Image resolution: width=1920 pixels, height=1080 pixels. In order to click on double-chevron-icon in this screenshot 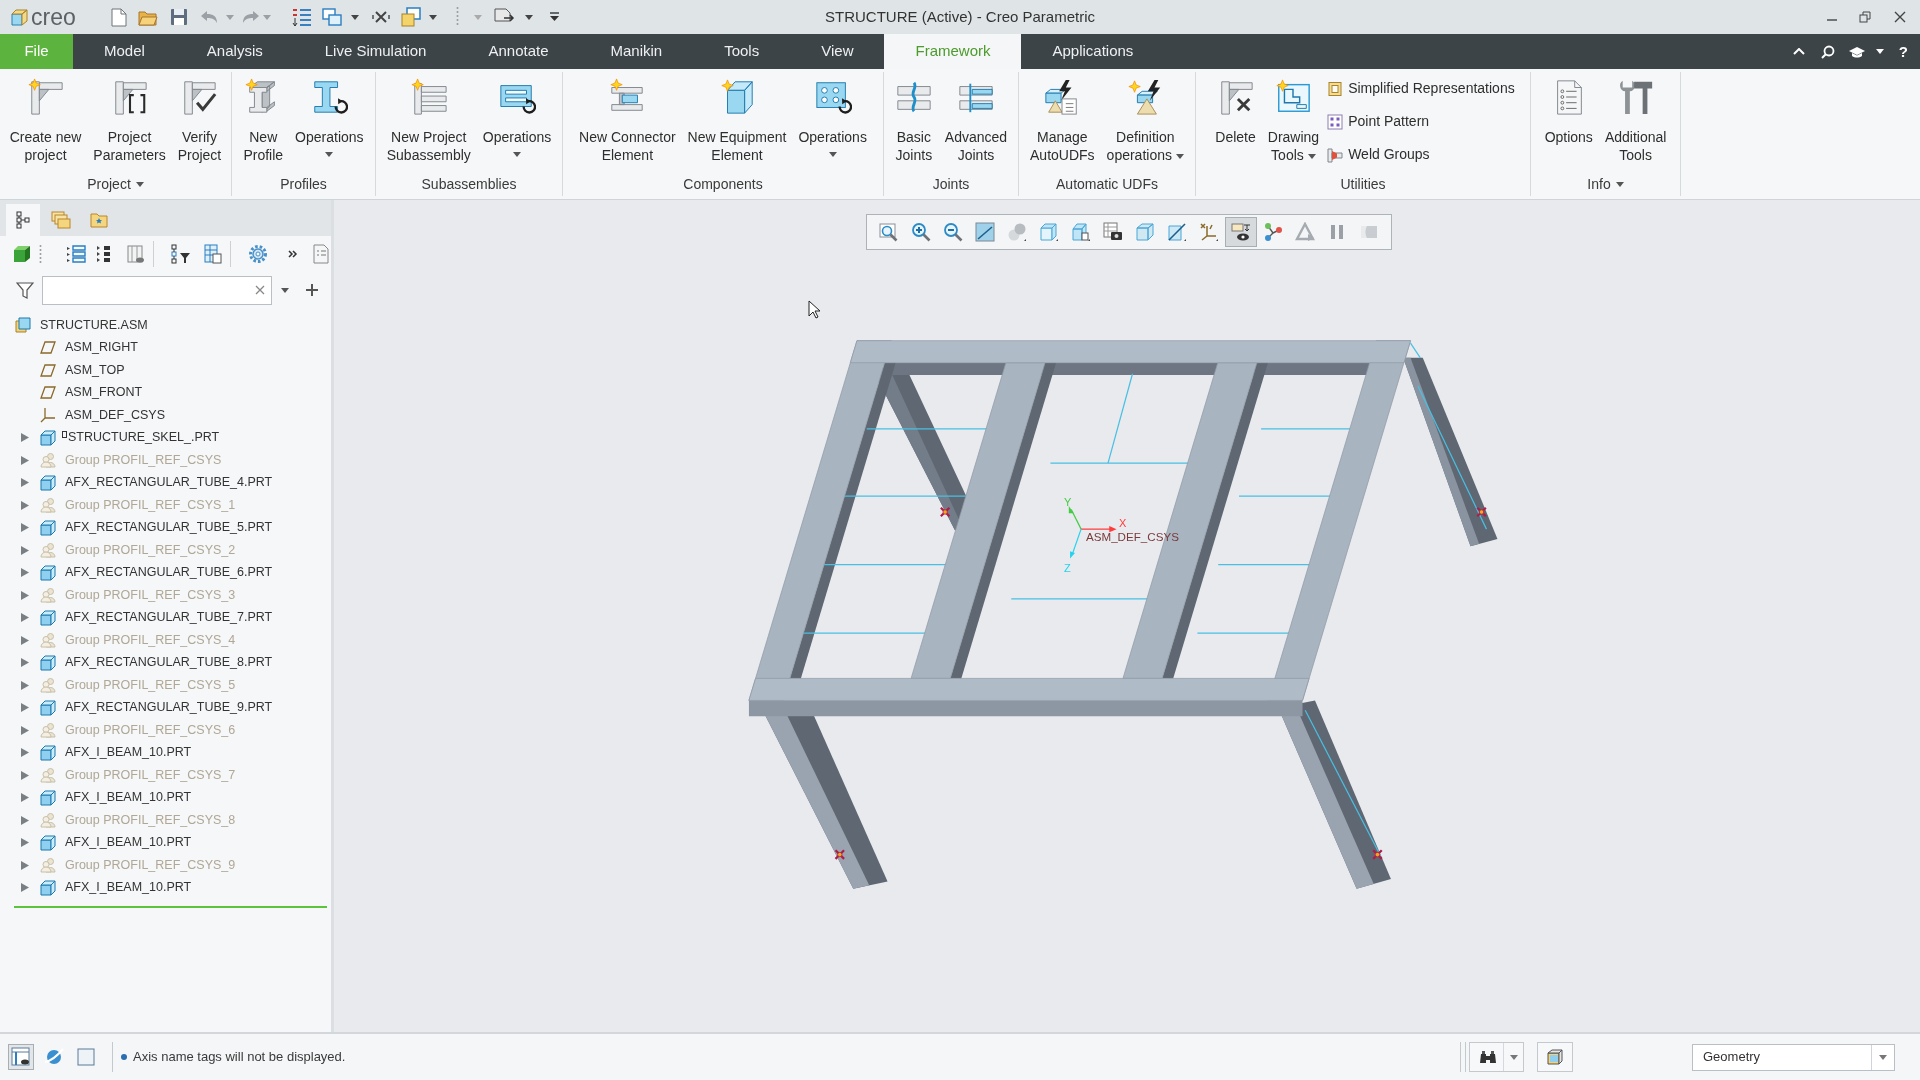, I will do `click(293, 254)`.